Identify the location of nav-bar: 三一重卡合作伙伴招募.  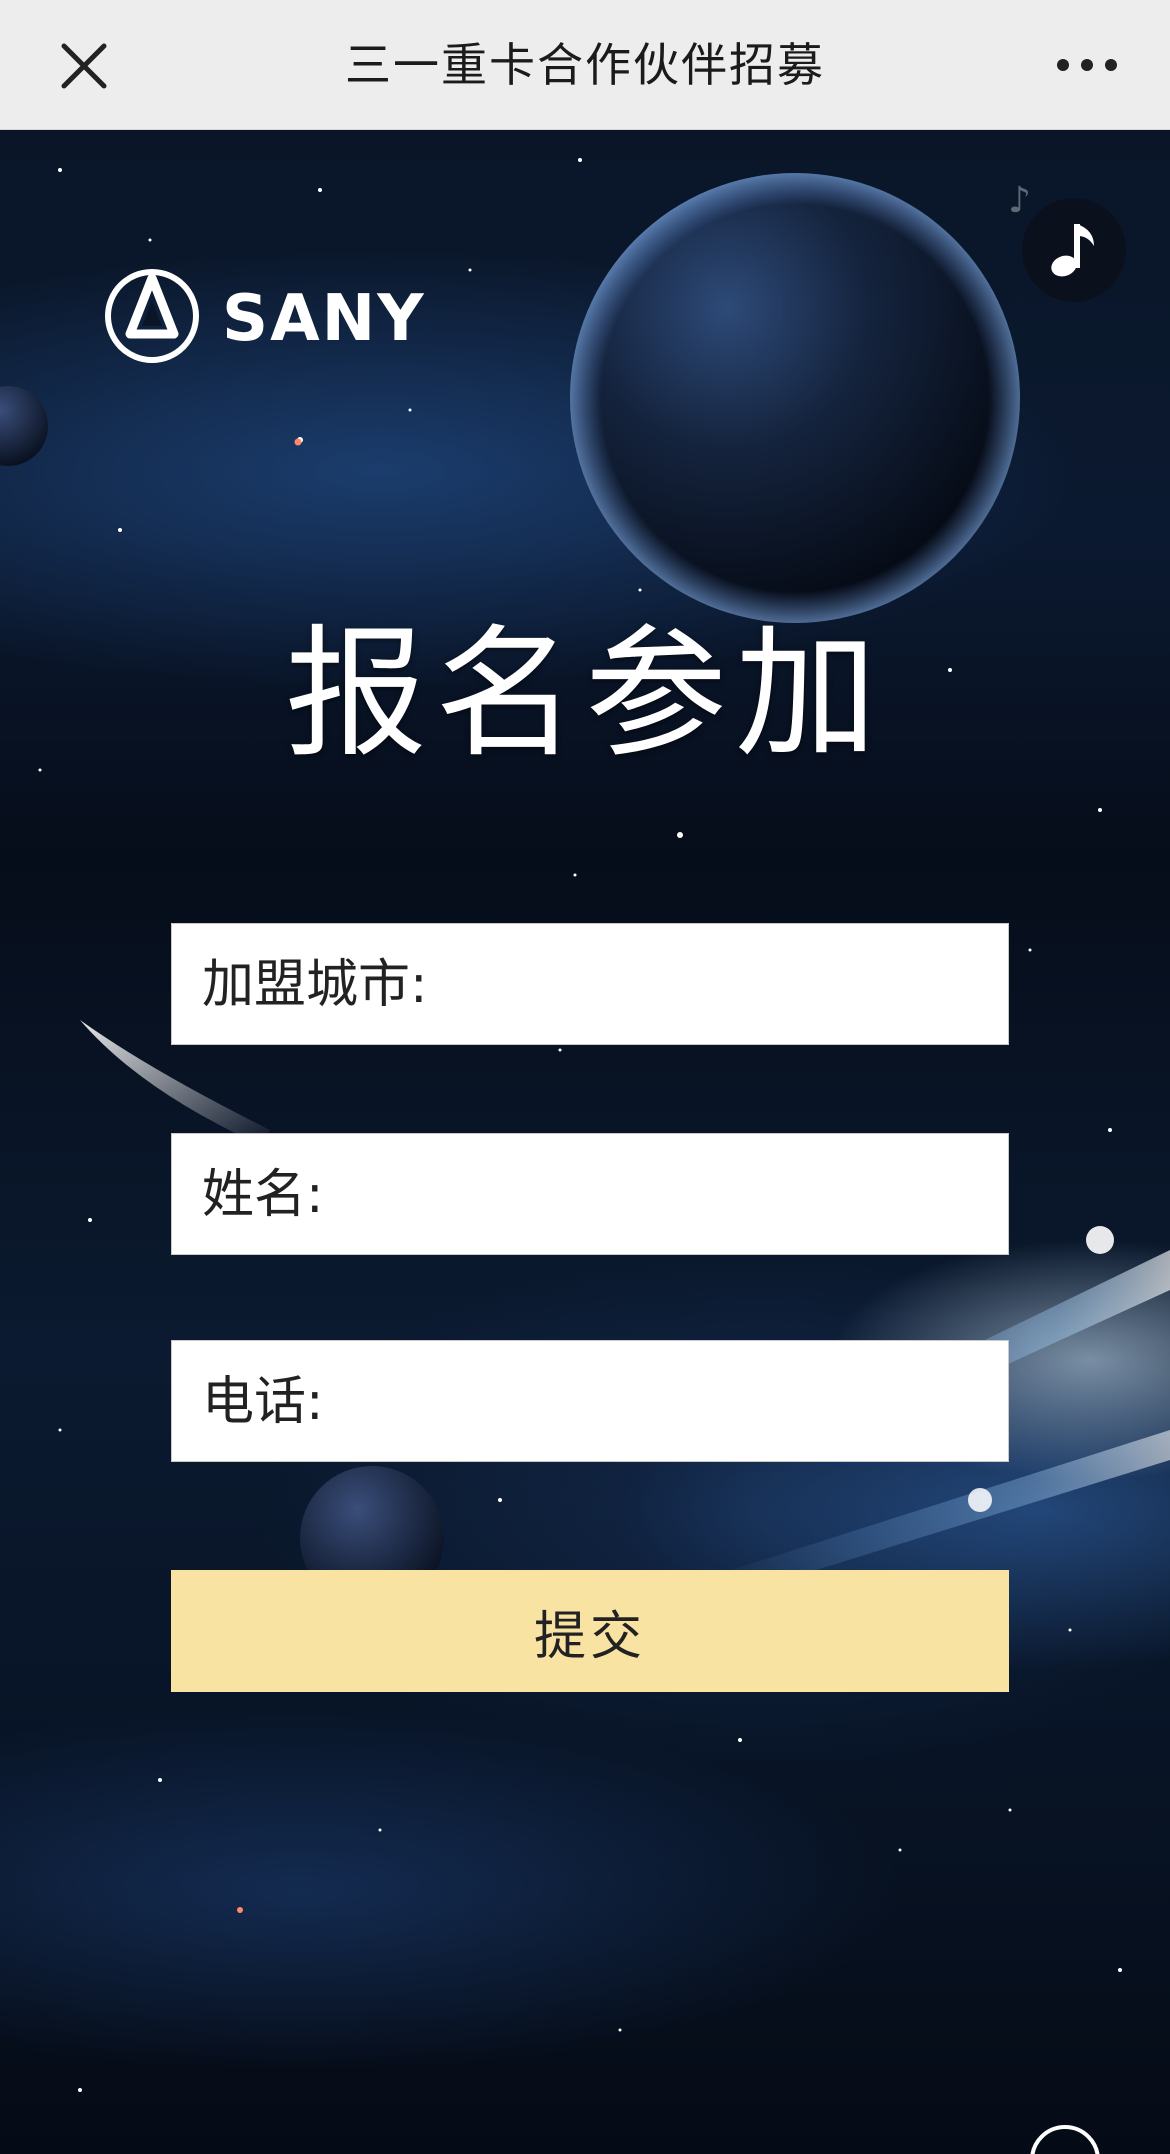
(585, 65).